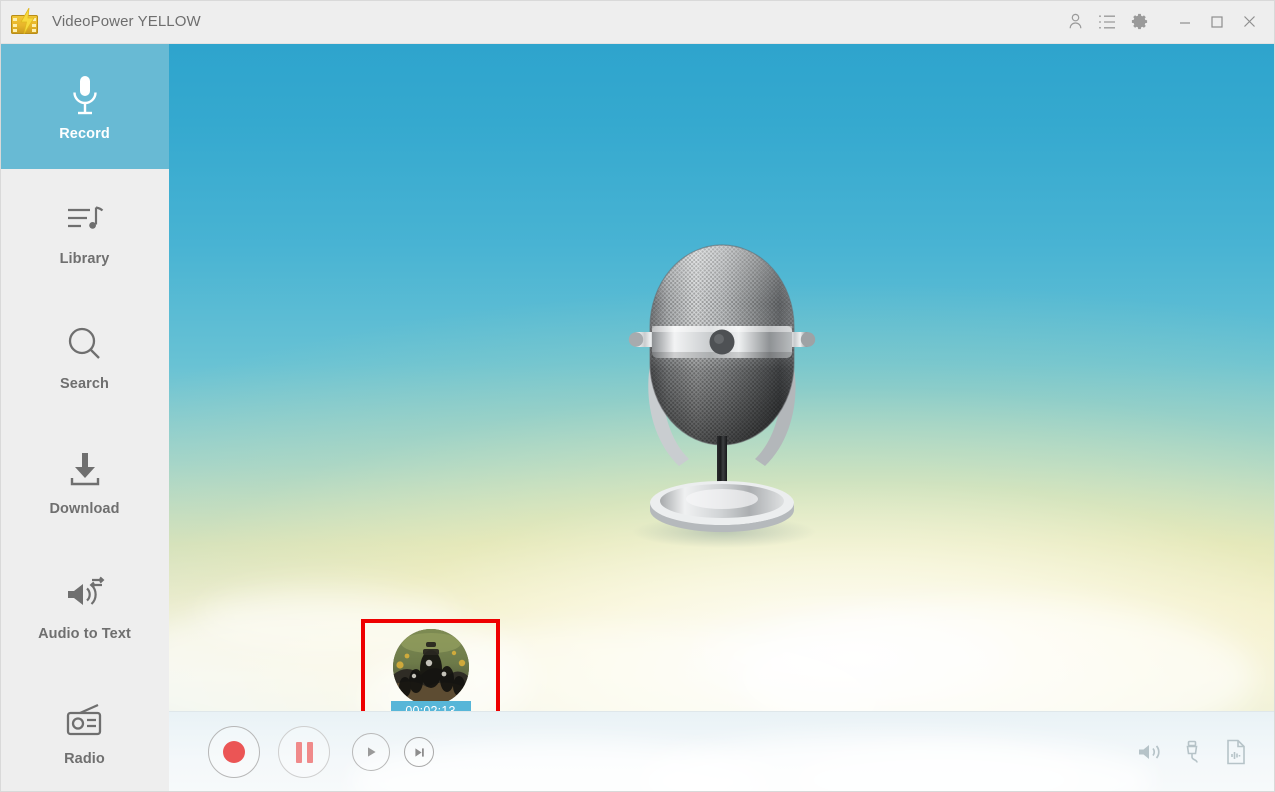 The width and height of the screenshot is (1275, 792). What do you see at coordinates (1217, 22) in the screenshot?
I see `maximize-icon` at bounding box center [1217, 22].